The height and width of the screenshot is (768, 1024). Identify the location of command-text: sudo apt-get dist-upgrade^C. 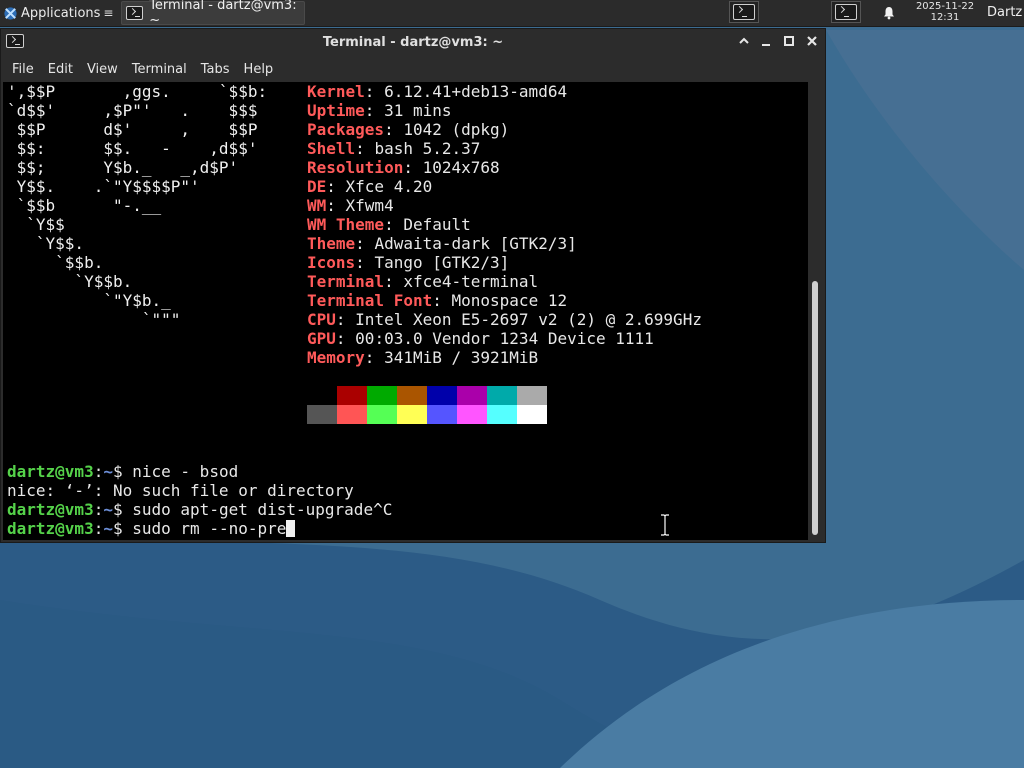
(262, 509).